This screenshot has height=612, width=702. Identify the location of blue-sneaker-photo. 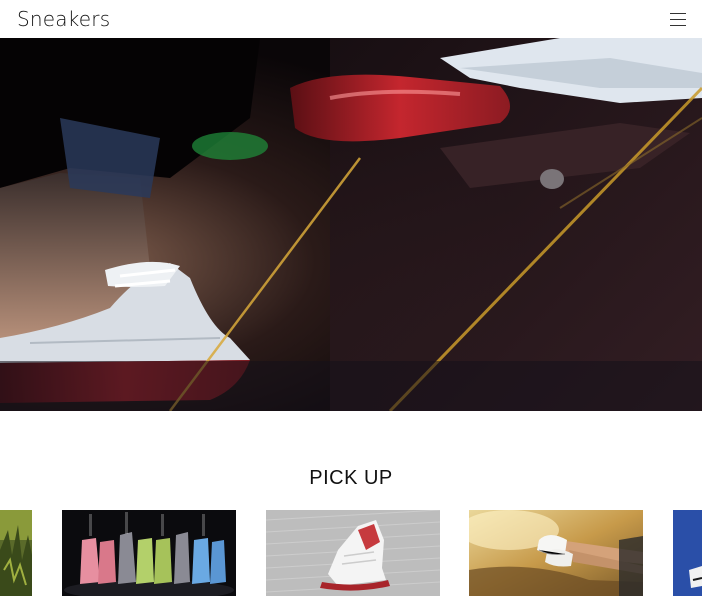
(687, 553).